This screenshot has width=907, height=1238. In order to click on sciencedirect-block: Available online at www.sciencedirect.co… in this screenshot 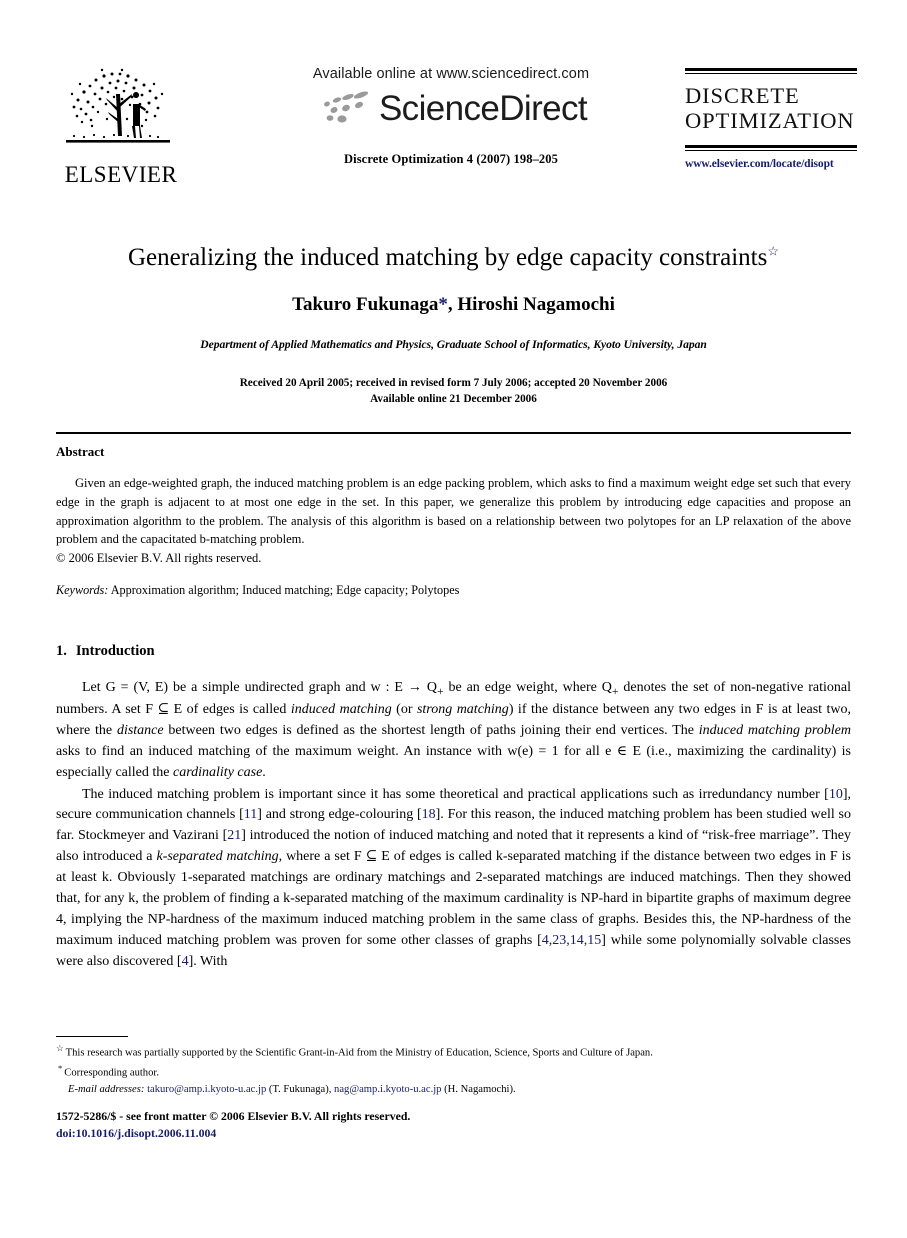, I will do `click(451, 116)`.